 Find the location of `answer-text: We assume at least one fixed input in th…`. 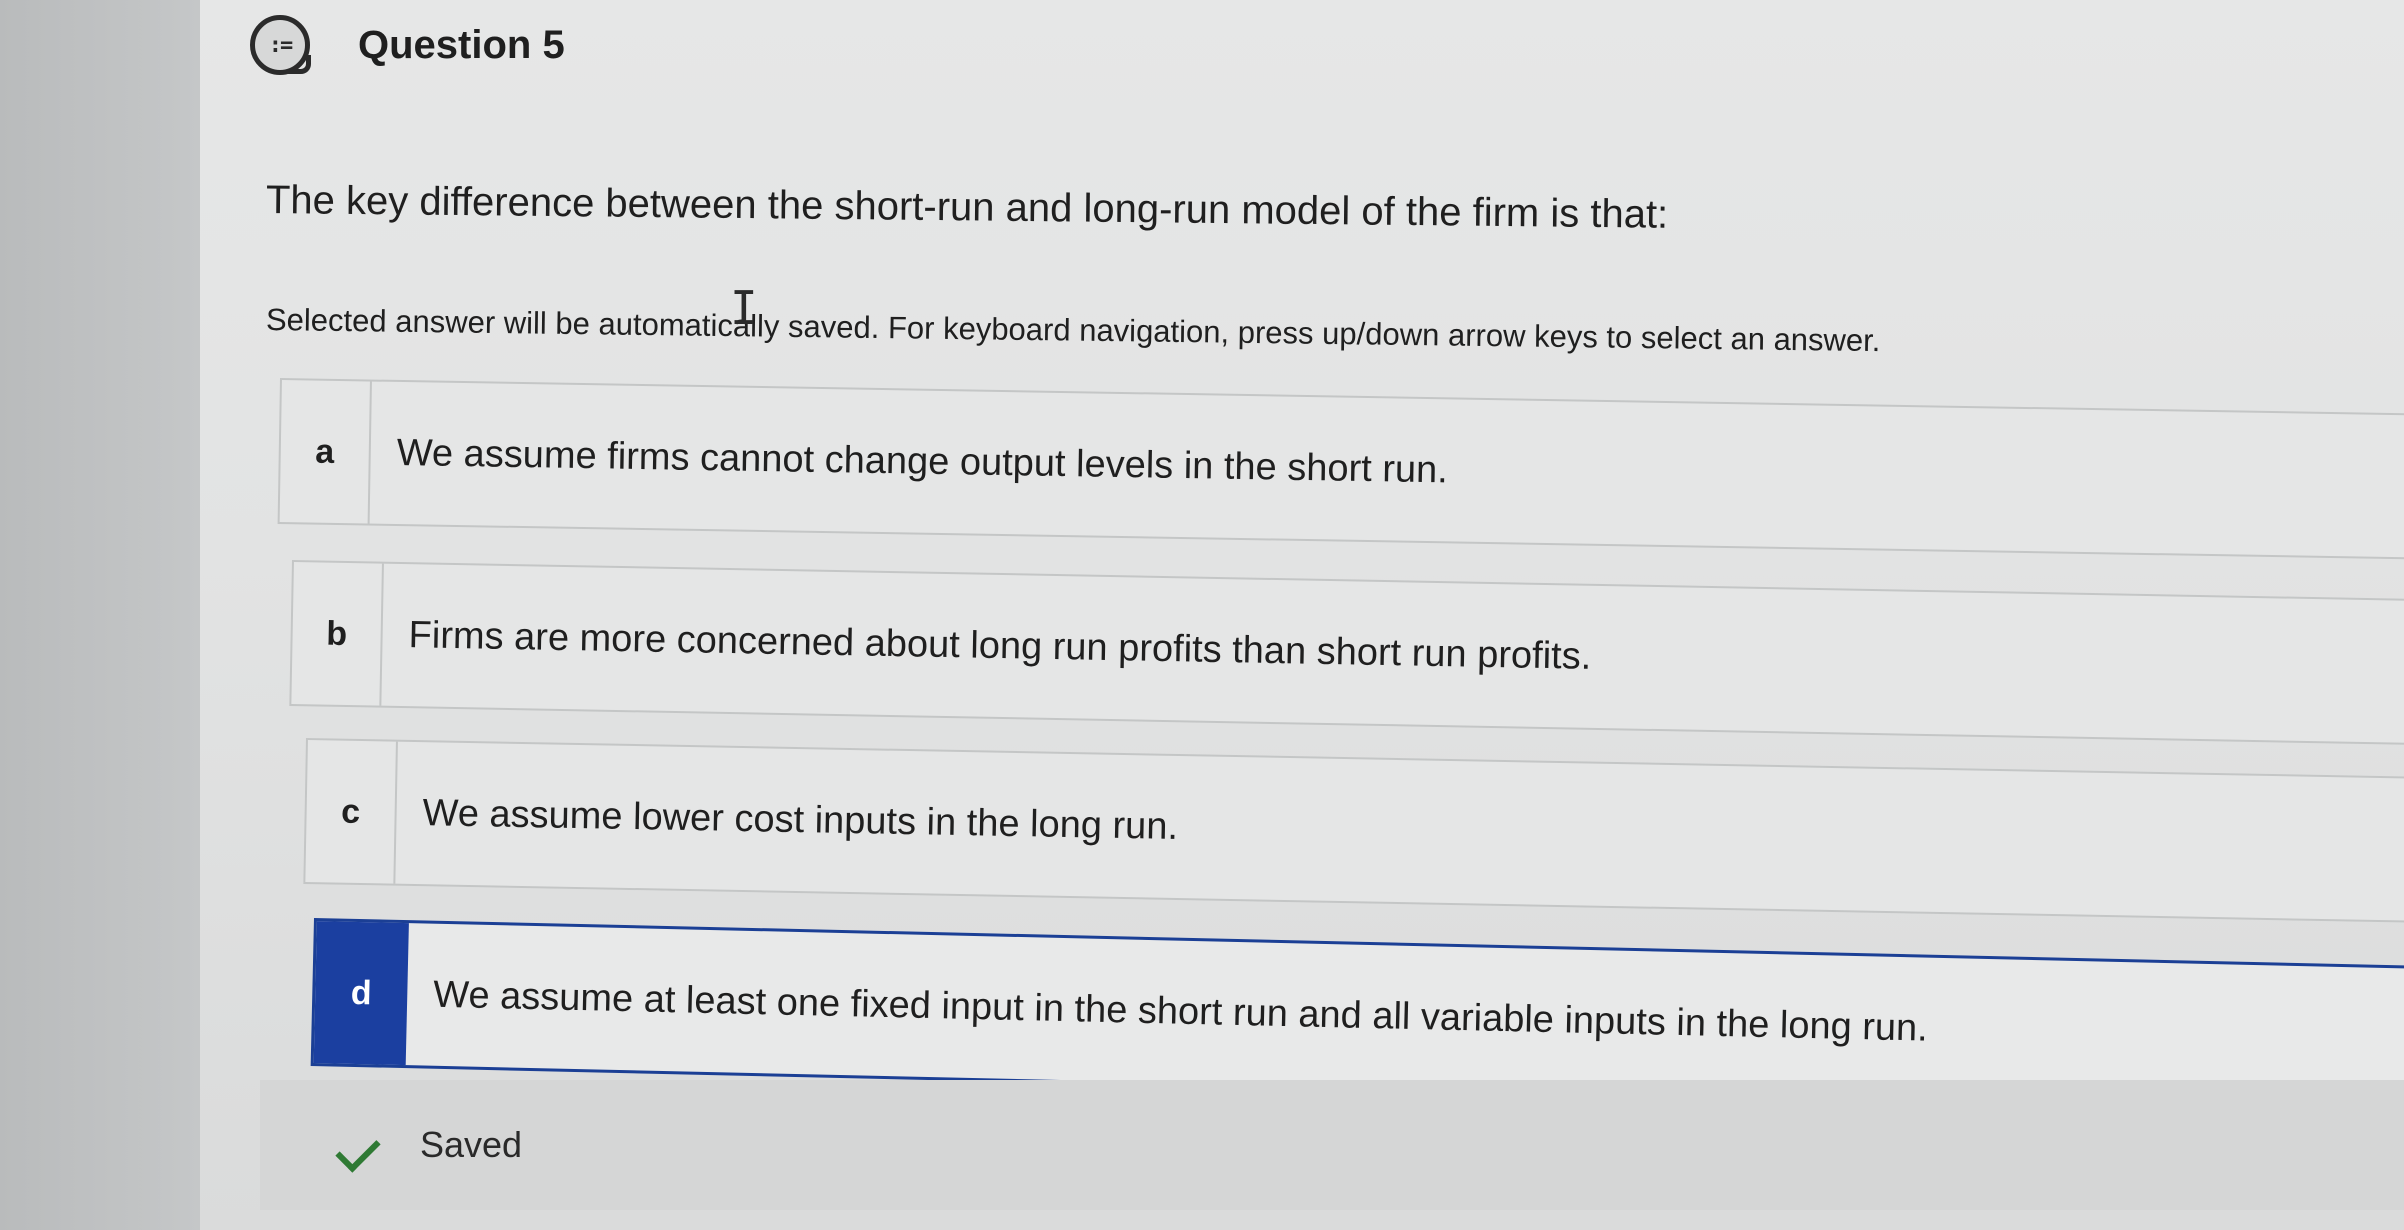

answer-text: We assume at least one fixed input in th… is located at coordinates (1180, 1011).